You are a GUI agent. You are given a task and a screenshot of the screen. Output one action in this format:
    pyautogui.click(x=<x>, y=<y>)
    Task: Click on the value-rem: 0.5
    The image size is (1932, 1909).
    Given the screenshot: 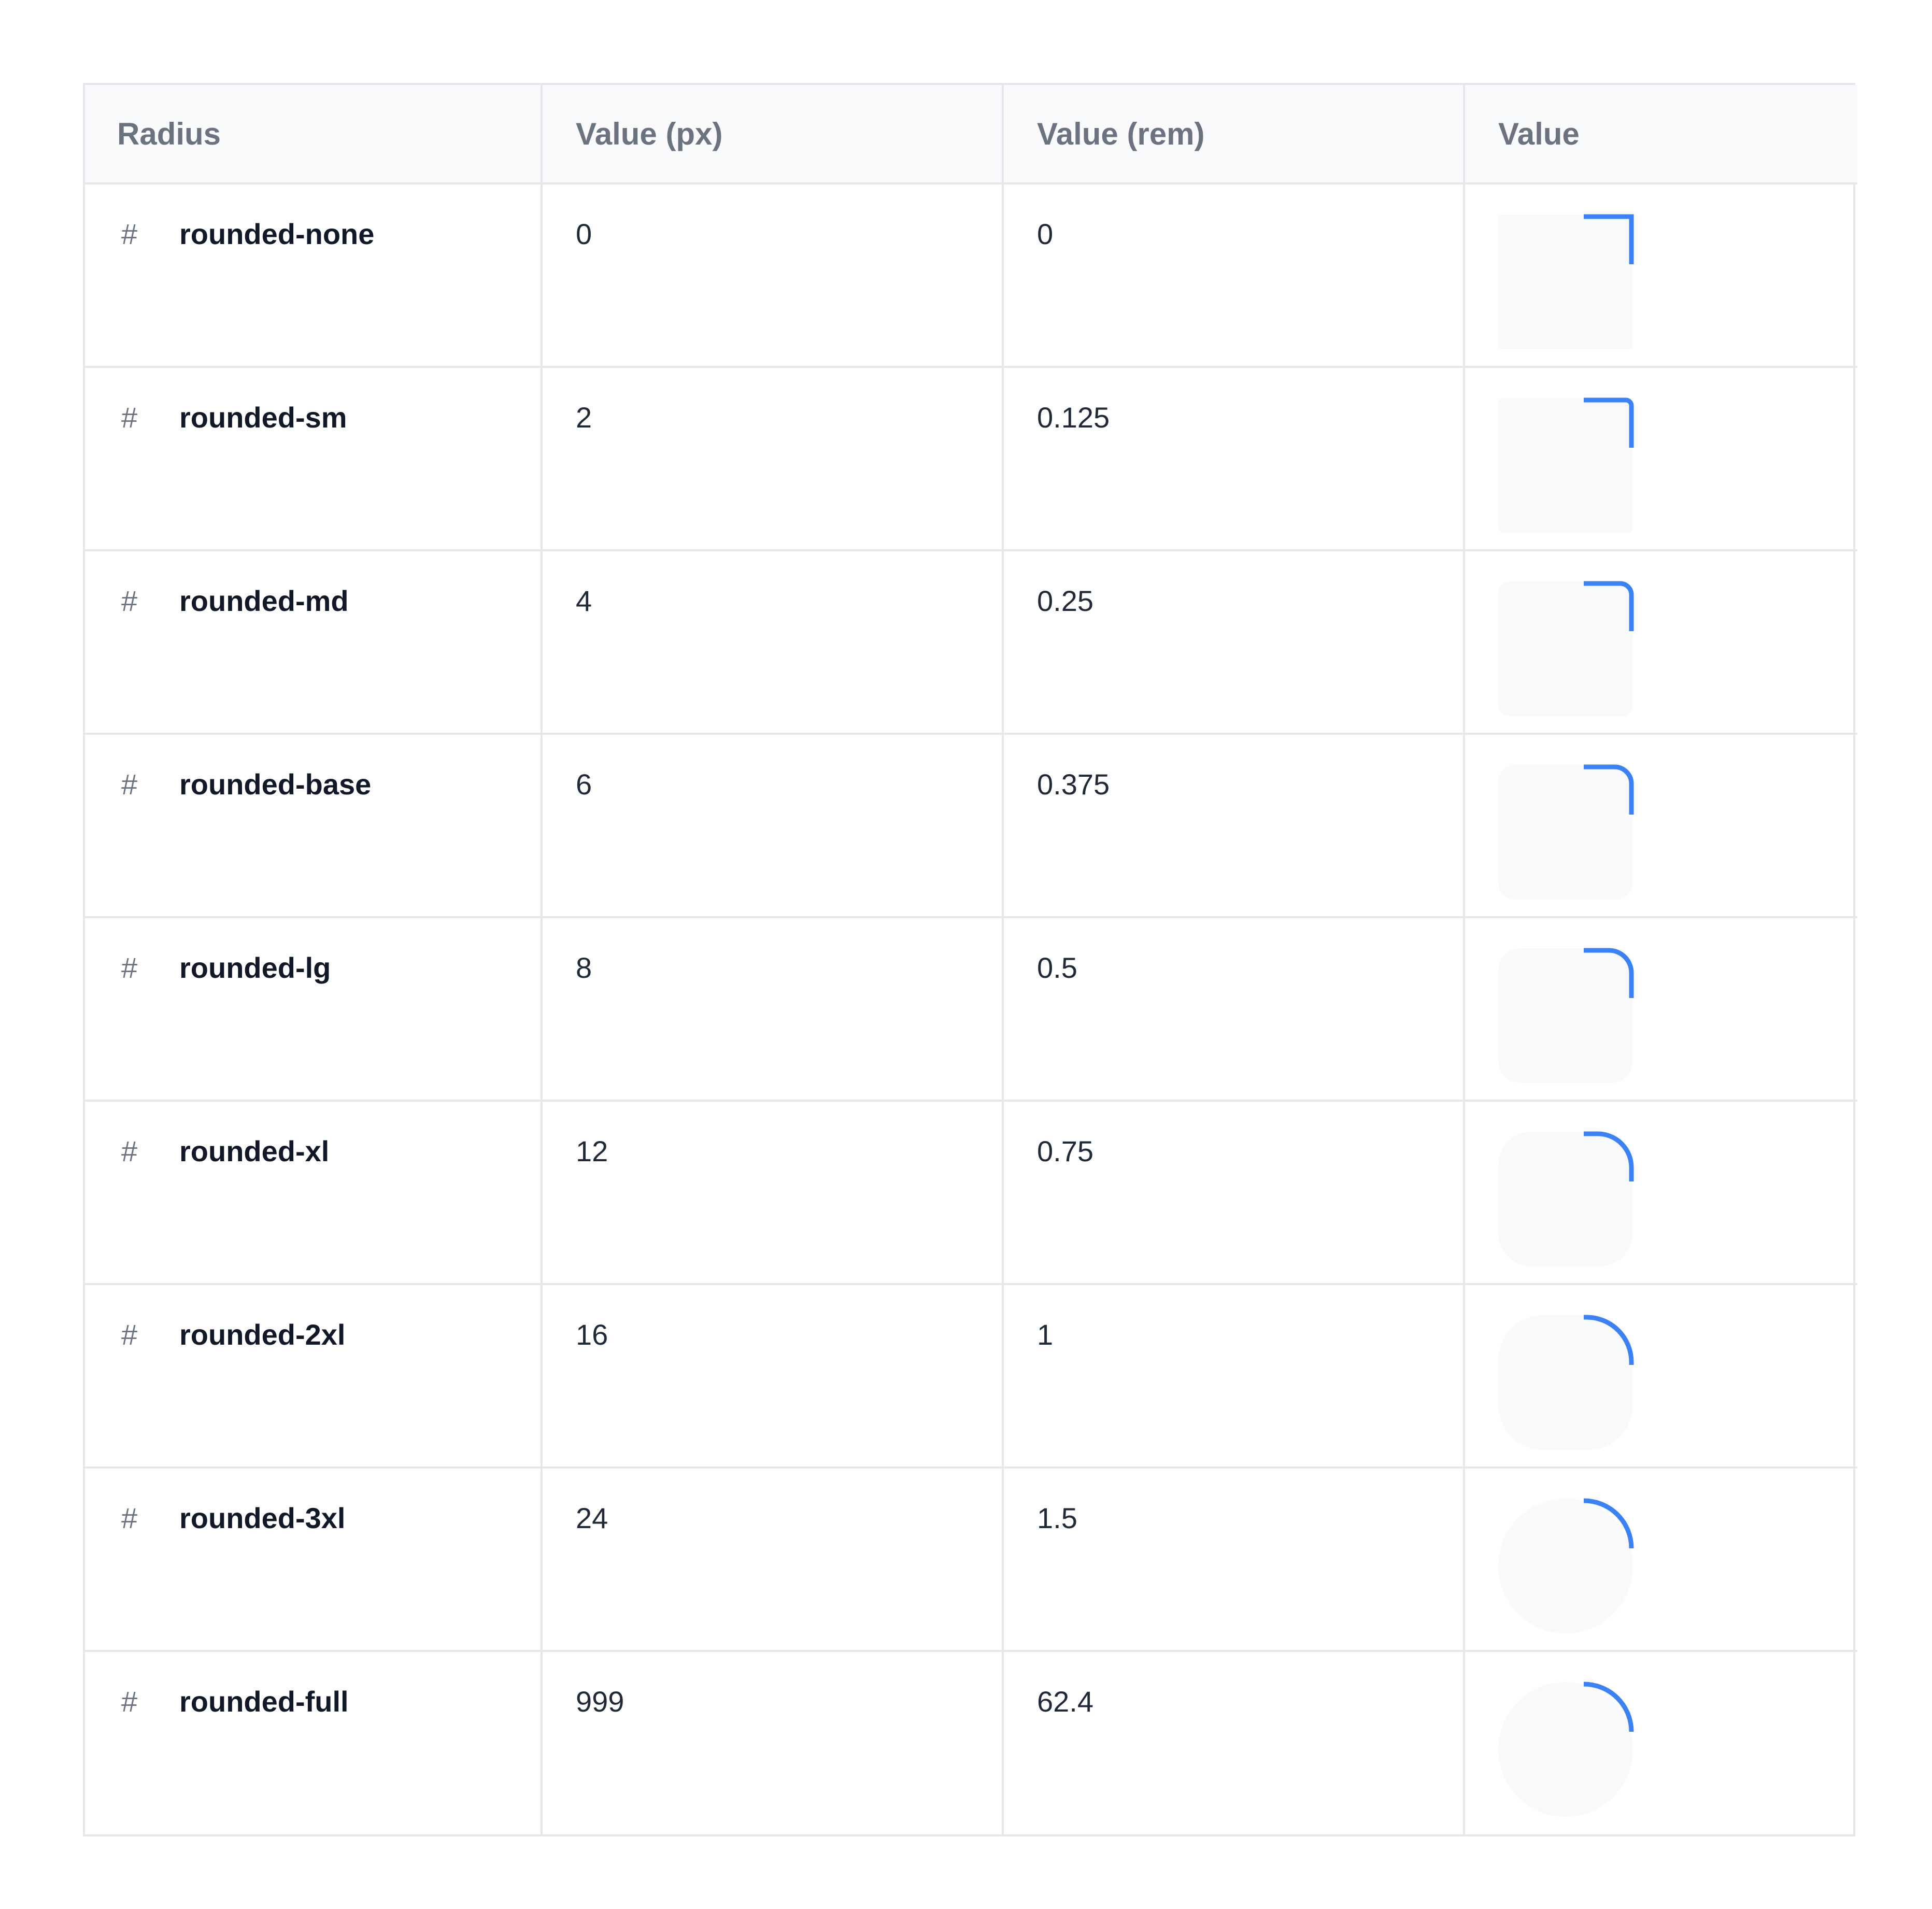 What is the action you would take?
    pyautogui.click(x=1057, y=967)
    